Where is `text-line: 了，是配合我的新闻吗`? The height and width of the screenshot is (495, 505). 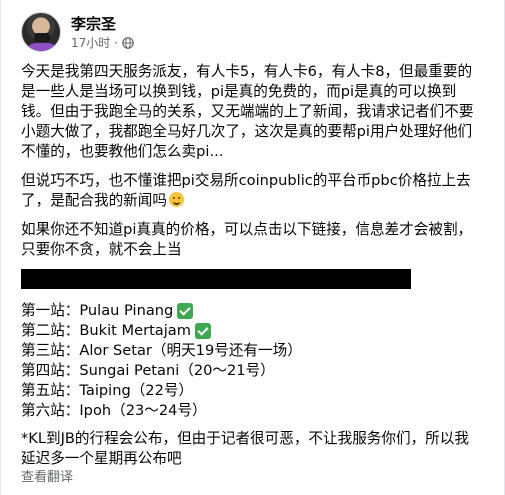
text-line: 了，是配合我的新闻吗 is located at coordinates (94, 200).